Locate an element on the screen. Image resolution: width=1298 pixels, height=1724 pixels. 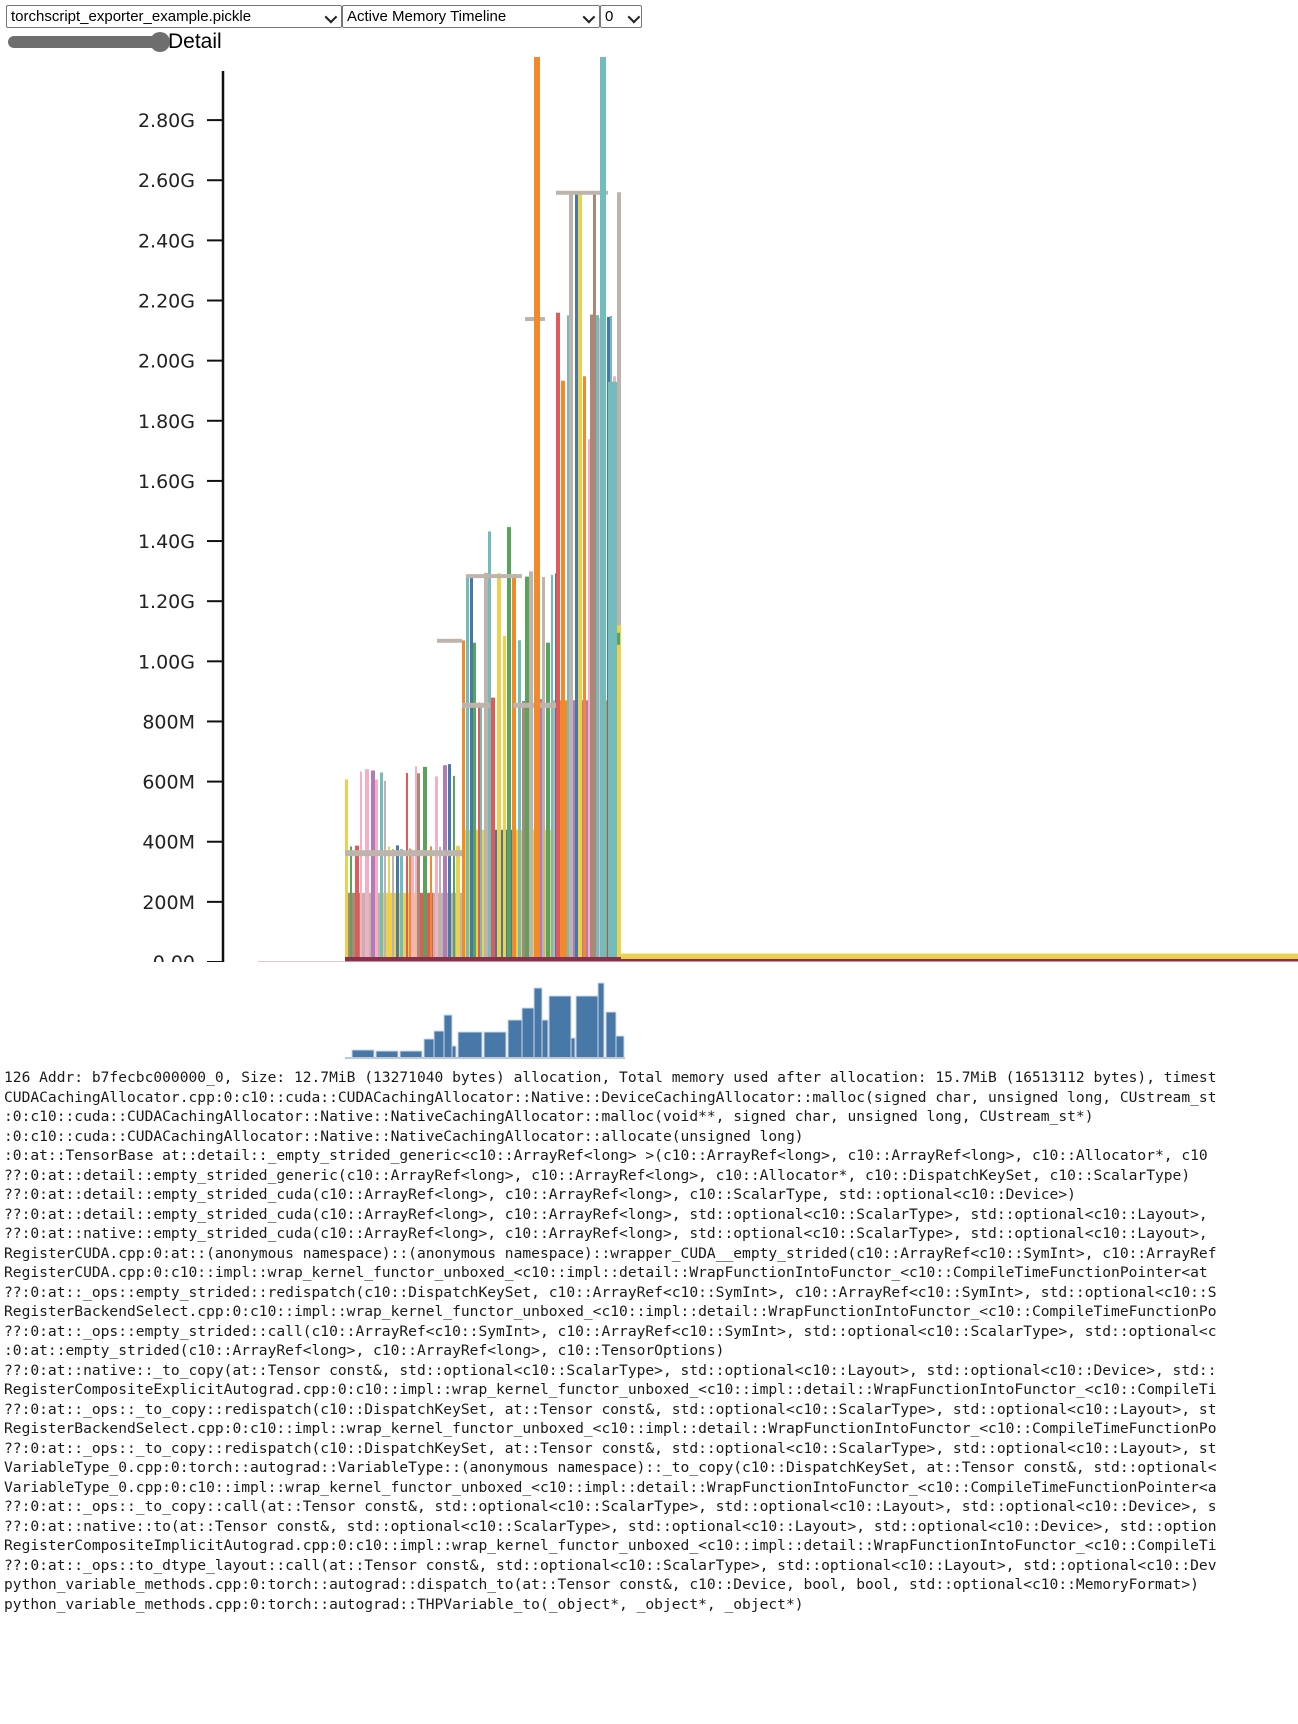
band-yellow-flag is located at coordinates (619, 793).